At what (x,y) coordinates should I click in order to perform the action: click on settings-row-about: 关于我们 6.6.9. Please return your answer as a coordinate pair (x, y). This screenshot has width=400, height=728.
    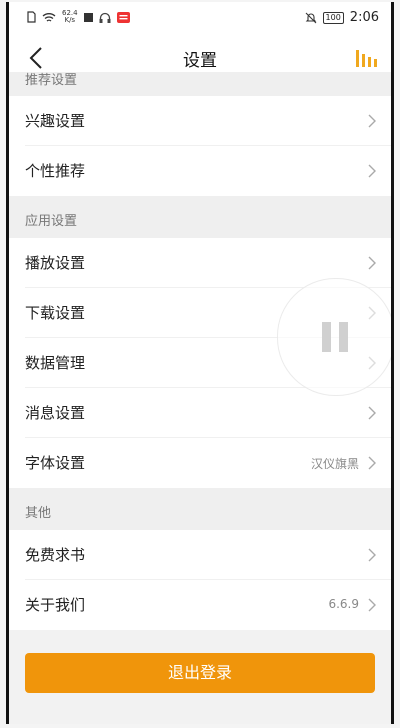
    Looking at the image, I should click on (200, 605).